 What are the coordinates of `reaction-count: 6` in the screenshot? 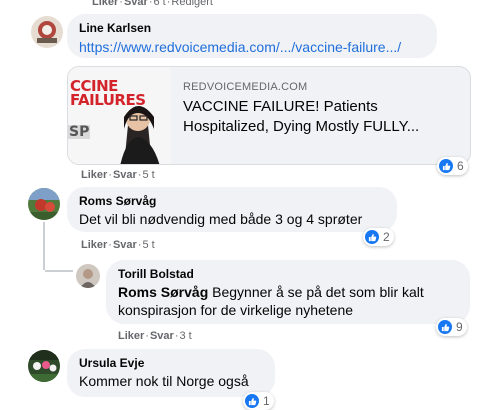 It's located at (452, 166).